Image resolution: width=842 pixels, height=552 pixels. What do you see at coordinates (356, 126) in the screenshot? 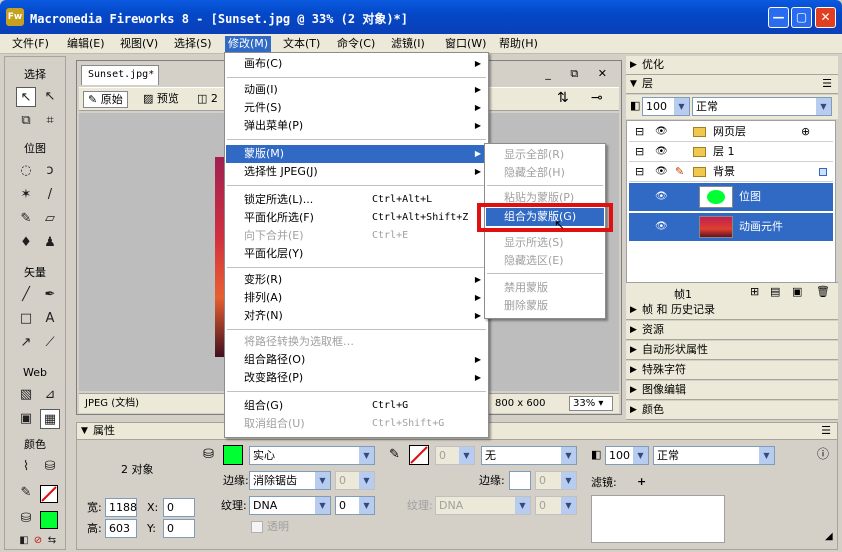
I see `menu-item-popup-menu: 弹出菜单(P) ▶` at bounding box center [356, 126].